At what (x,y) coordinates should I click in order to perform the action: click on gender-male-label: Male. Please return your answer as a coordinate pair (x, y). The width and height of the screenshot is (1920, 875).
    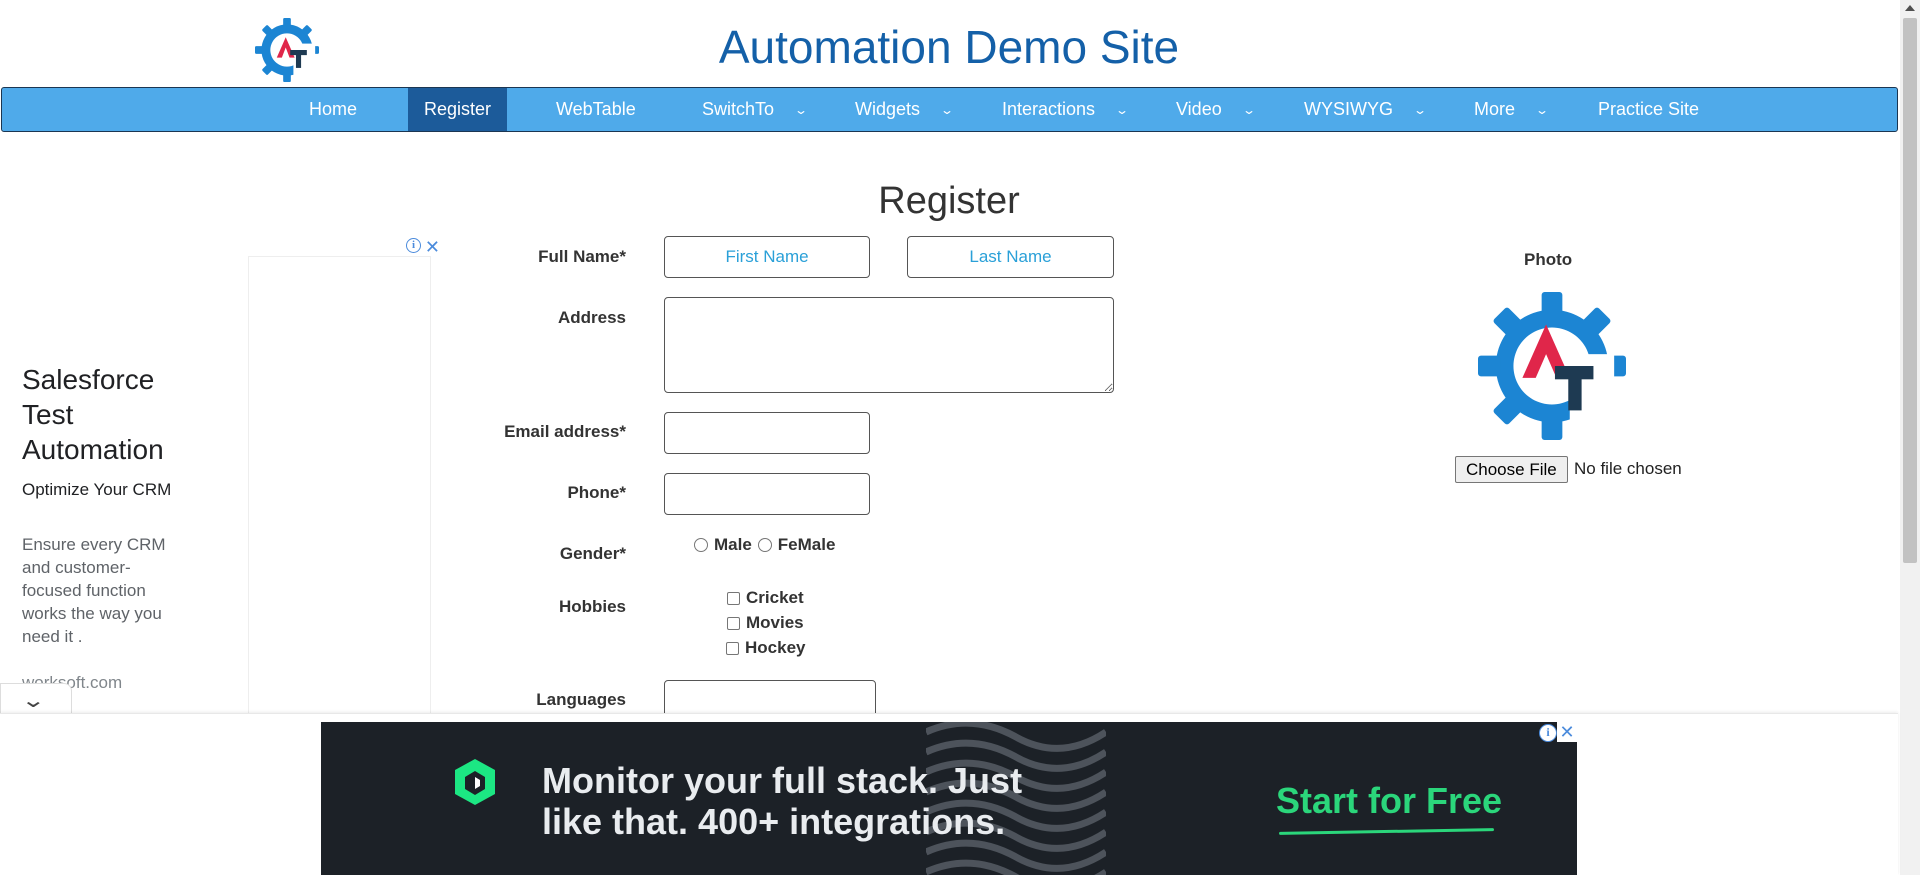
    Looking at the image, I should click on (733, 545).